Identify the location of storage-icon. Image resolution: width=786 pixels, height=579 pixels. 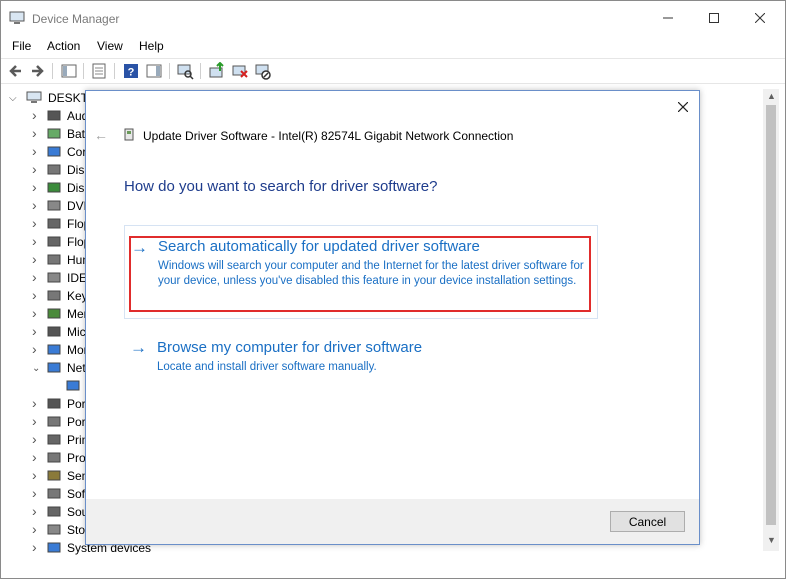
(54, 529).